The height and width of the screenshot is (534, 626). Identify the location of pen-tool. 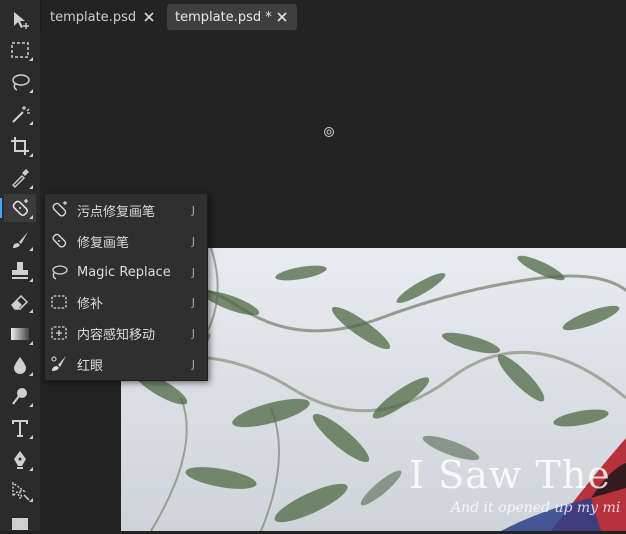
(20, 460).